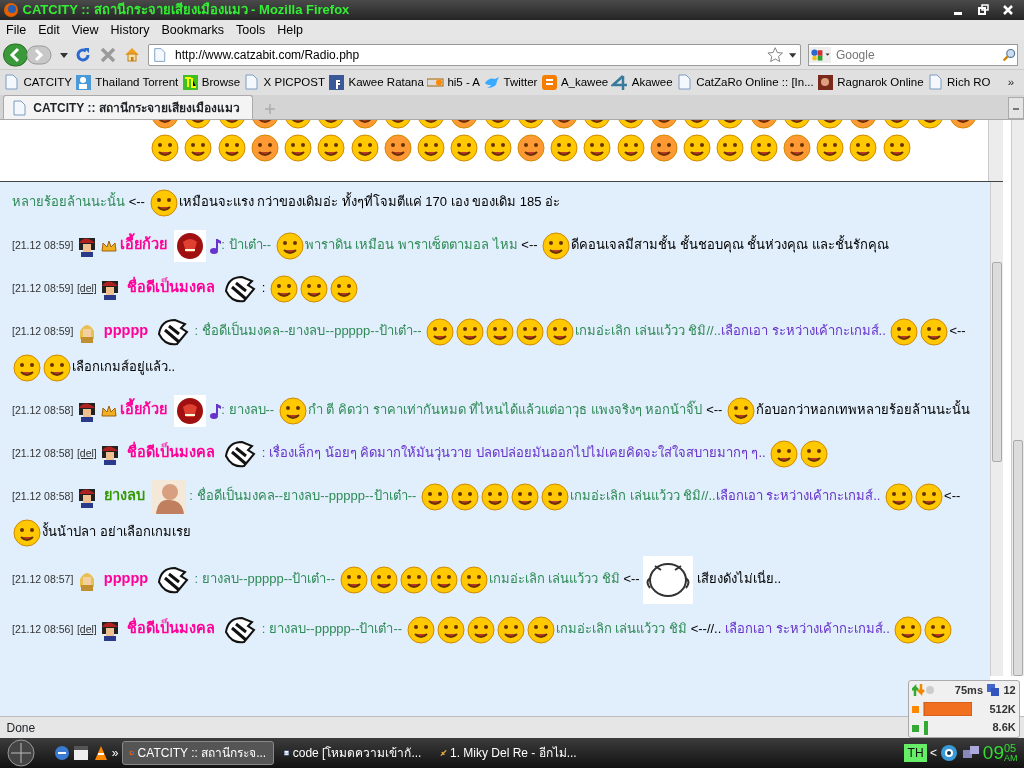  Describe the element at coordinates (11, 10) in the screenshot. I see `firefox-icon` at that location.